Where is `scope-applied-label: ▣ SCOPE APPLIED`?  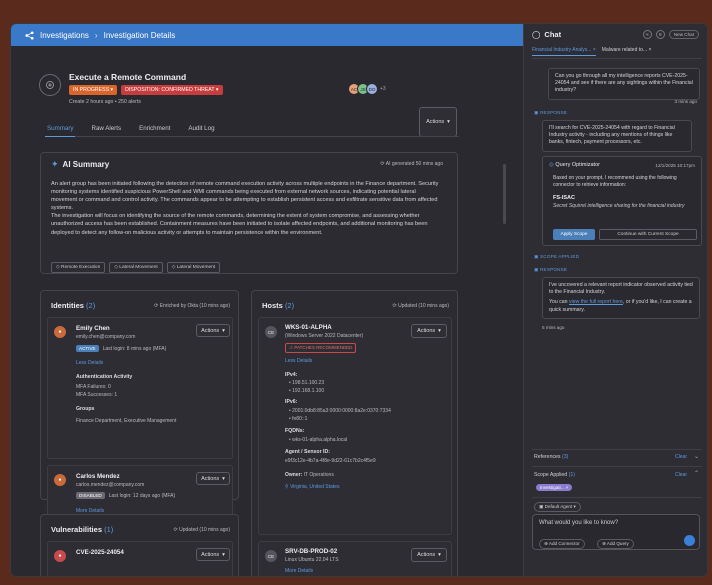
scope-applied-label: ▣ SCOPE APPLIED is located at coordinates (557, 256).